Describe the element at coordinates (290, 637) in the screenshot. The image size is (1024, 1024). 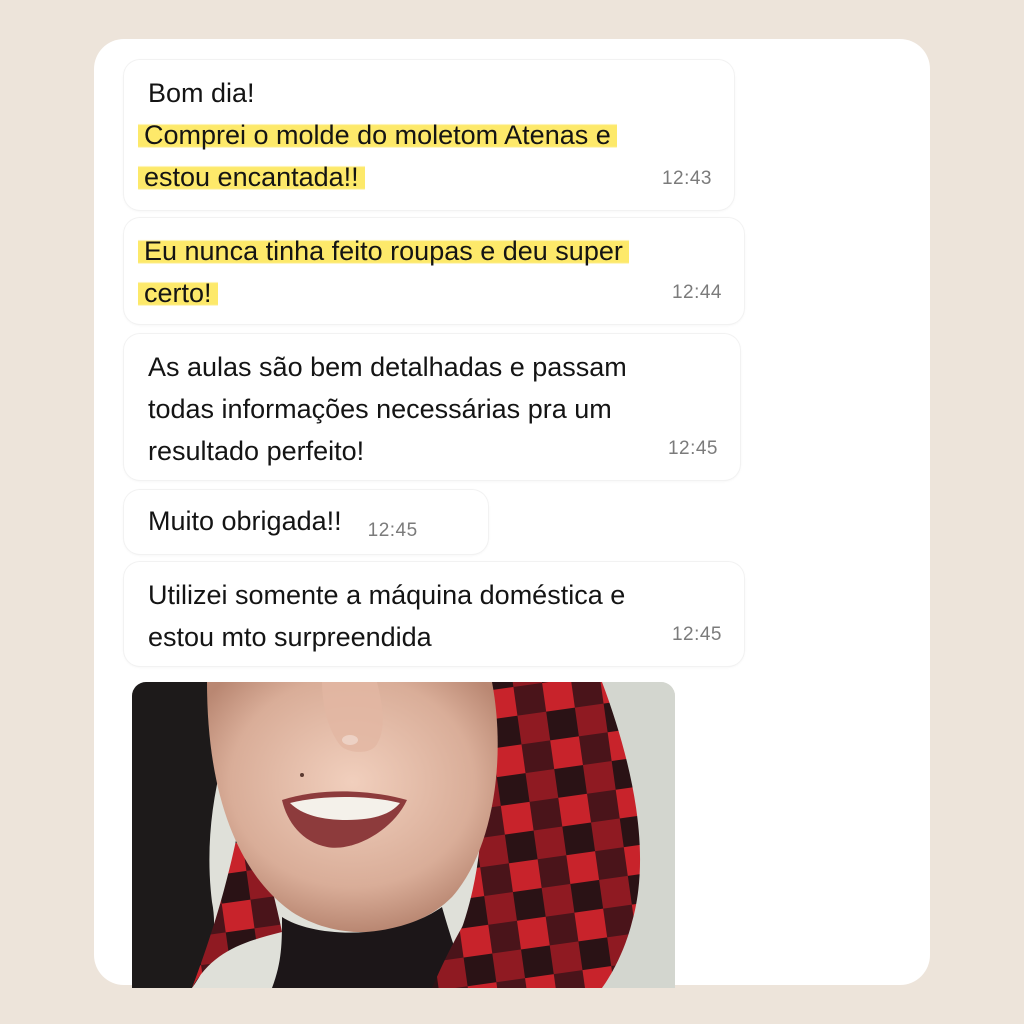
I see `message-text: estou mto surpreendida` at that location.